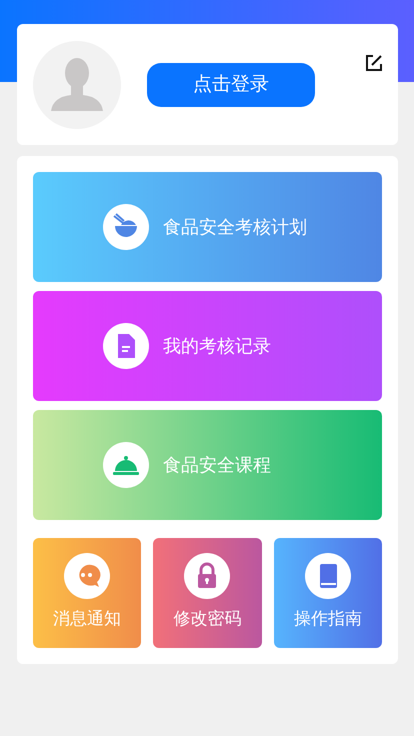 This screenshot has width=414, height=736. I want to click on menu-tile: 修改密码, so click(207, 593).